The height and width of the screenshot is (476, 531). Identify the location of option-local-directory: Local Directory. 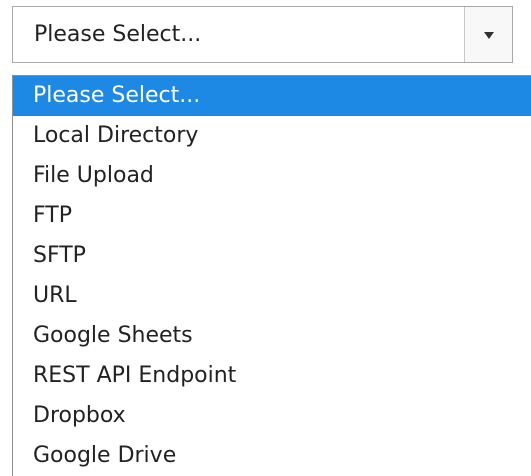
(272, 136).